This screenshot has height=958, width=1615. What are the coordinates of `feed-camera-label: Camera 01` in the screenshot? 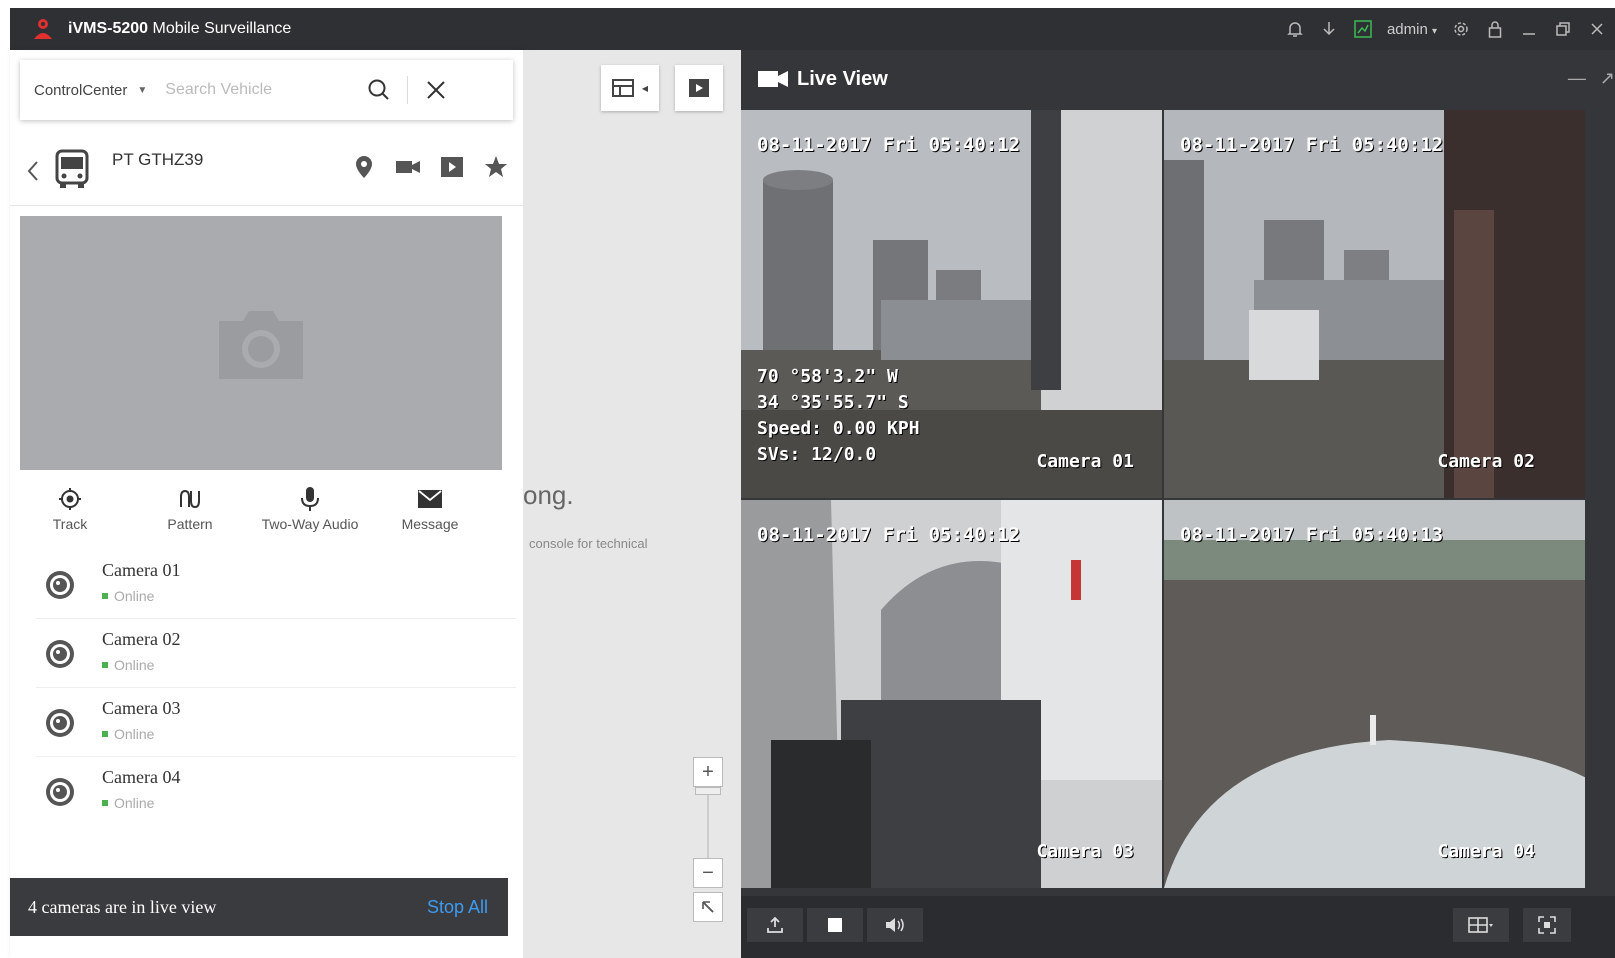 It's located at (1085, 461).